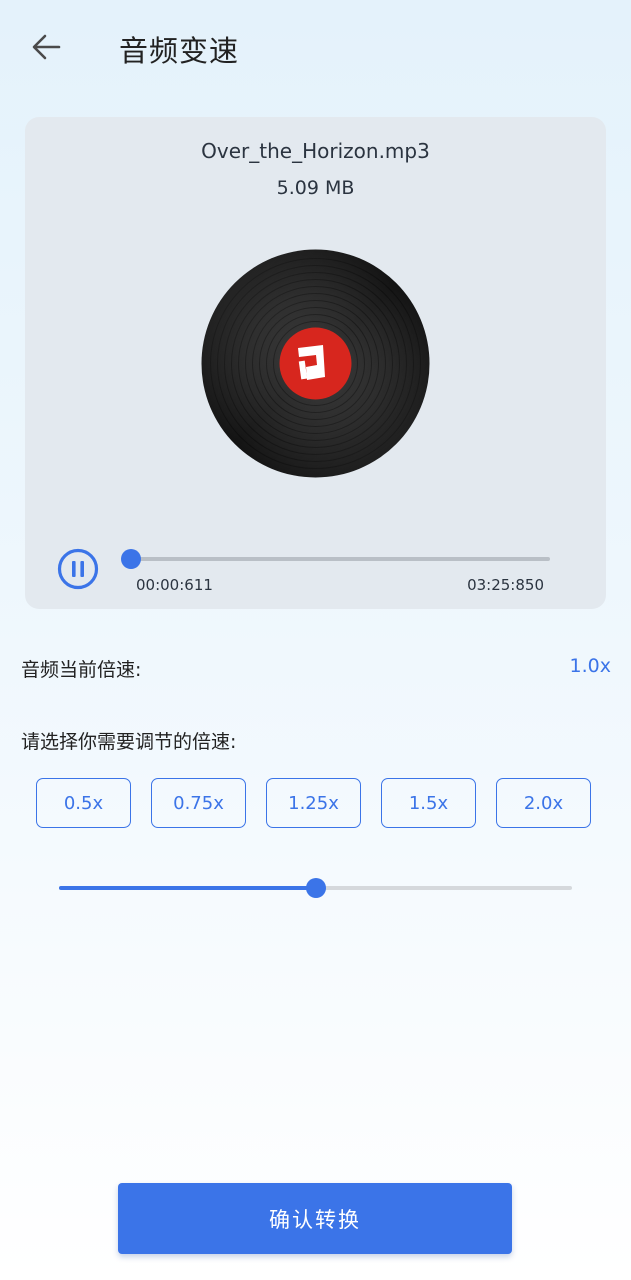 This screenshot has height=1280, width=631. I want to click on speed-preset-0-5x: 0.5x, so click(83, 803).